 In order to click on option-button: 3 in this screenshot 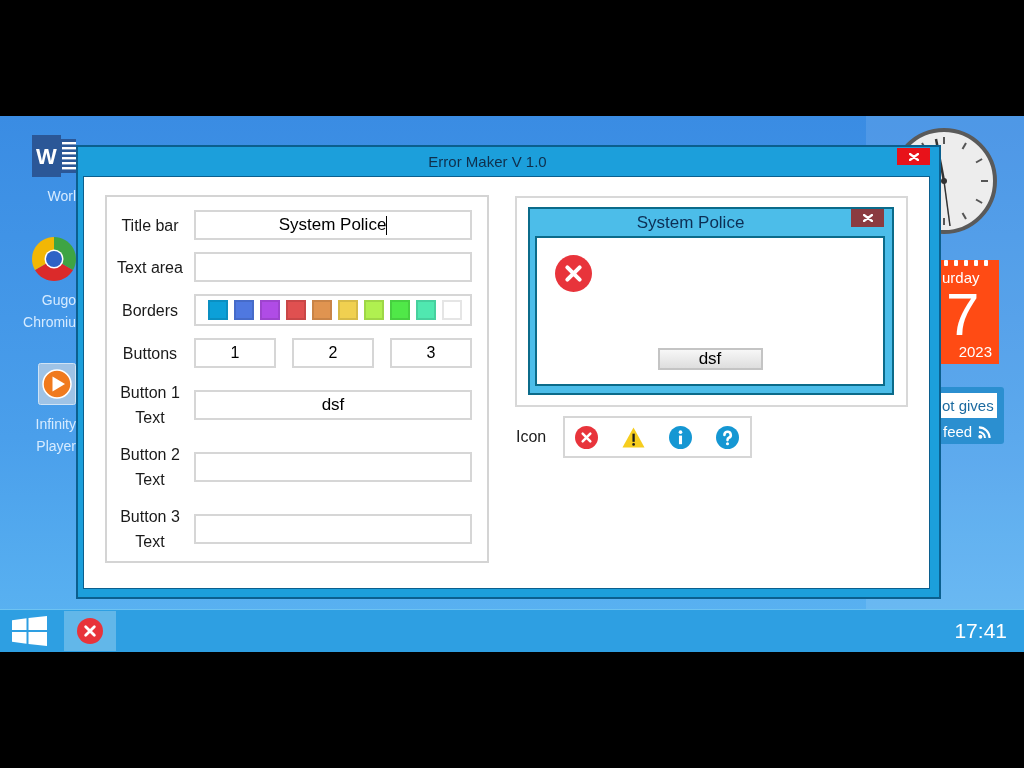, I will do `click(431, 353)`.